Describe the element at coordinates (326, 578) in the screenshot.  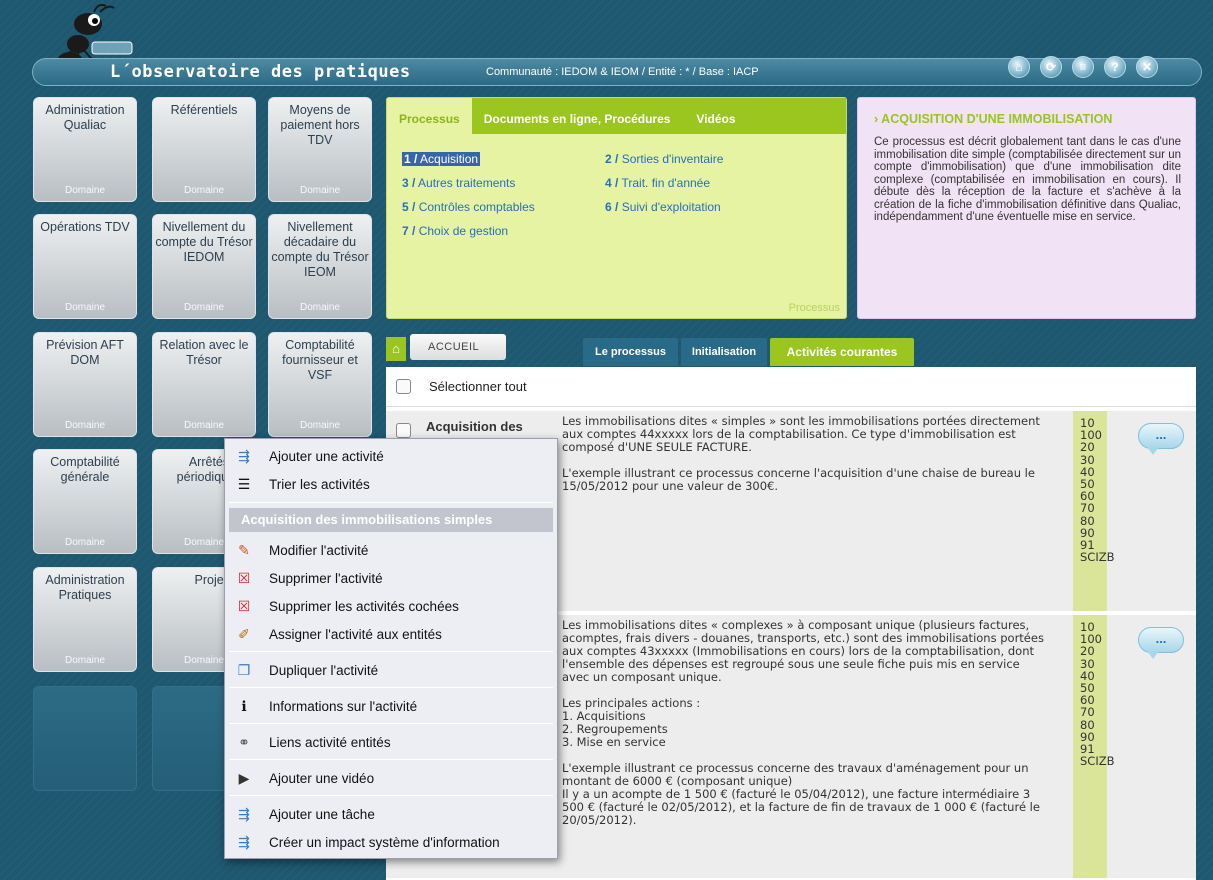
I see `menu-item-label: Supprimer l'activité` at that location.